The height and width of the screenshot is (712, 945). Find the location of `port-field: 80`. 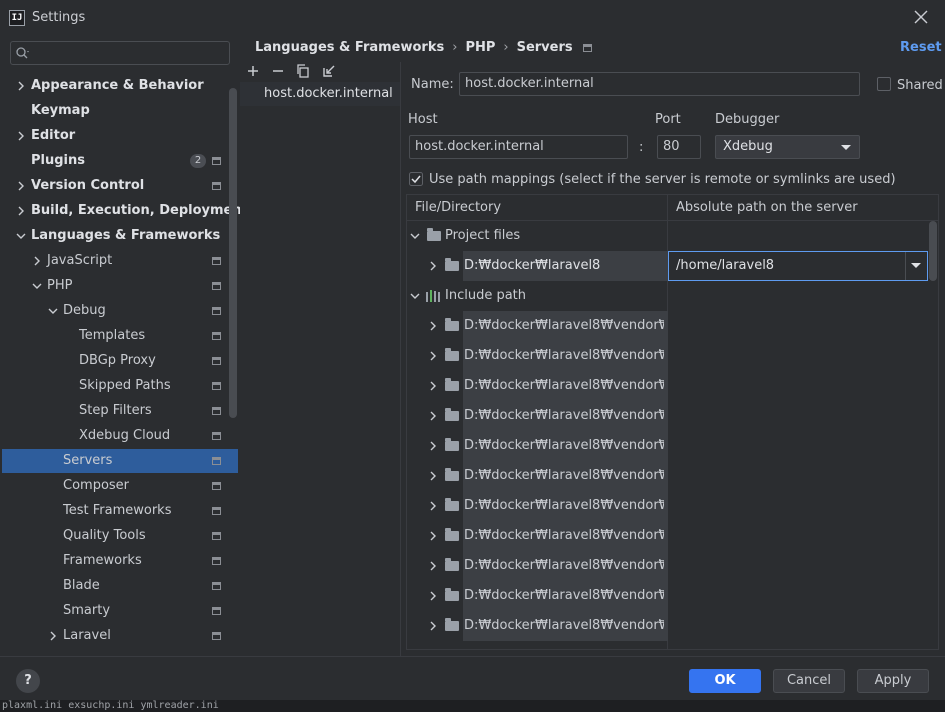

port-field: 80 is located at coordinates (679, 147).